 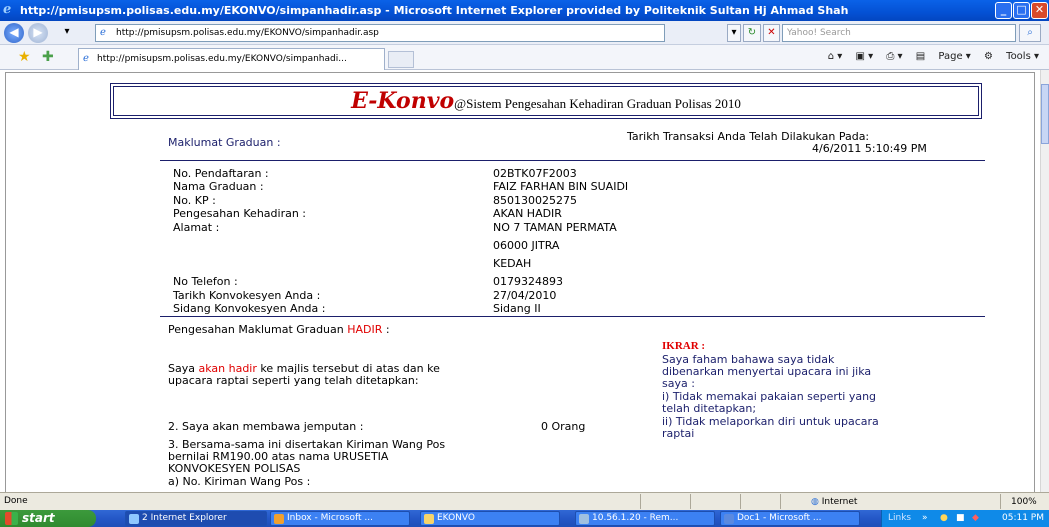 I want to click on start-button: start, so click(x=48, y=518).